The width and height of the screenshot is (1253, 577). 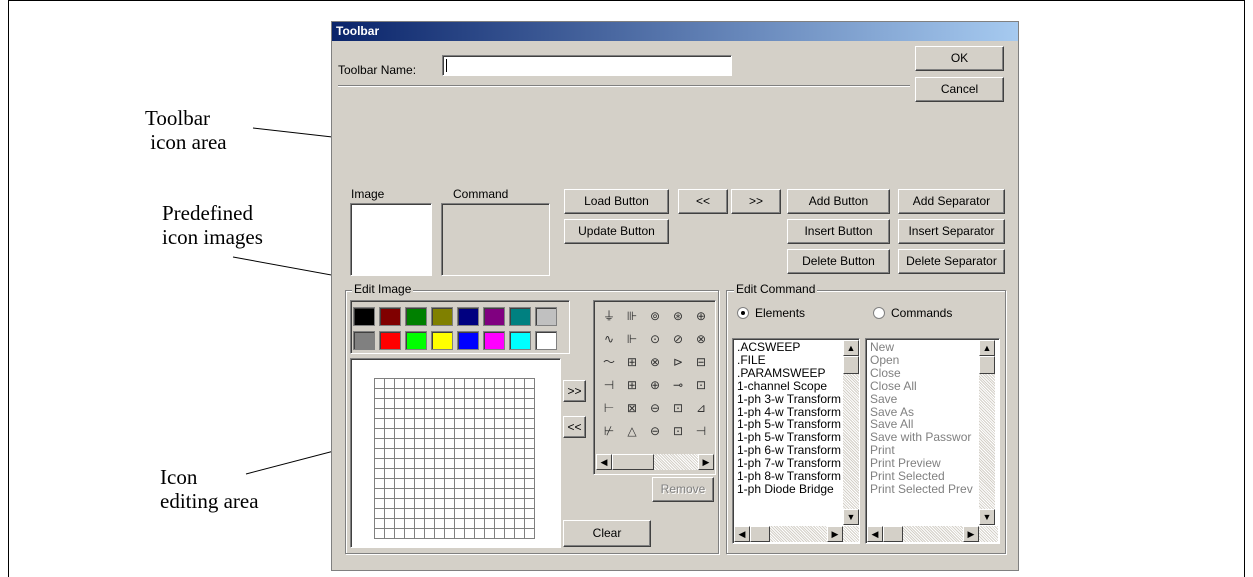 What do you see at coordinates (678, 431) in the screenshot?
I see `predefined-icon: ⊡` at bounding box center [678, 431].